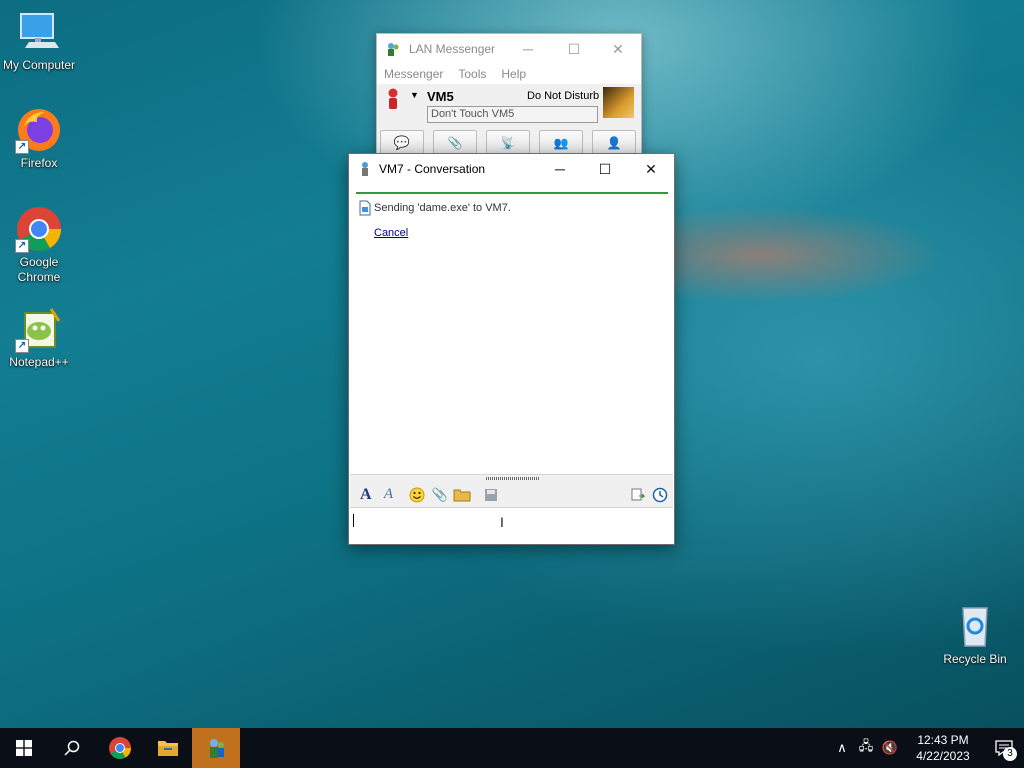 The image size is (1024, 768). I want to click on copy-history-button, so click(638, 495).